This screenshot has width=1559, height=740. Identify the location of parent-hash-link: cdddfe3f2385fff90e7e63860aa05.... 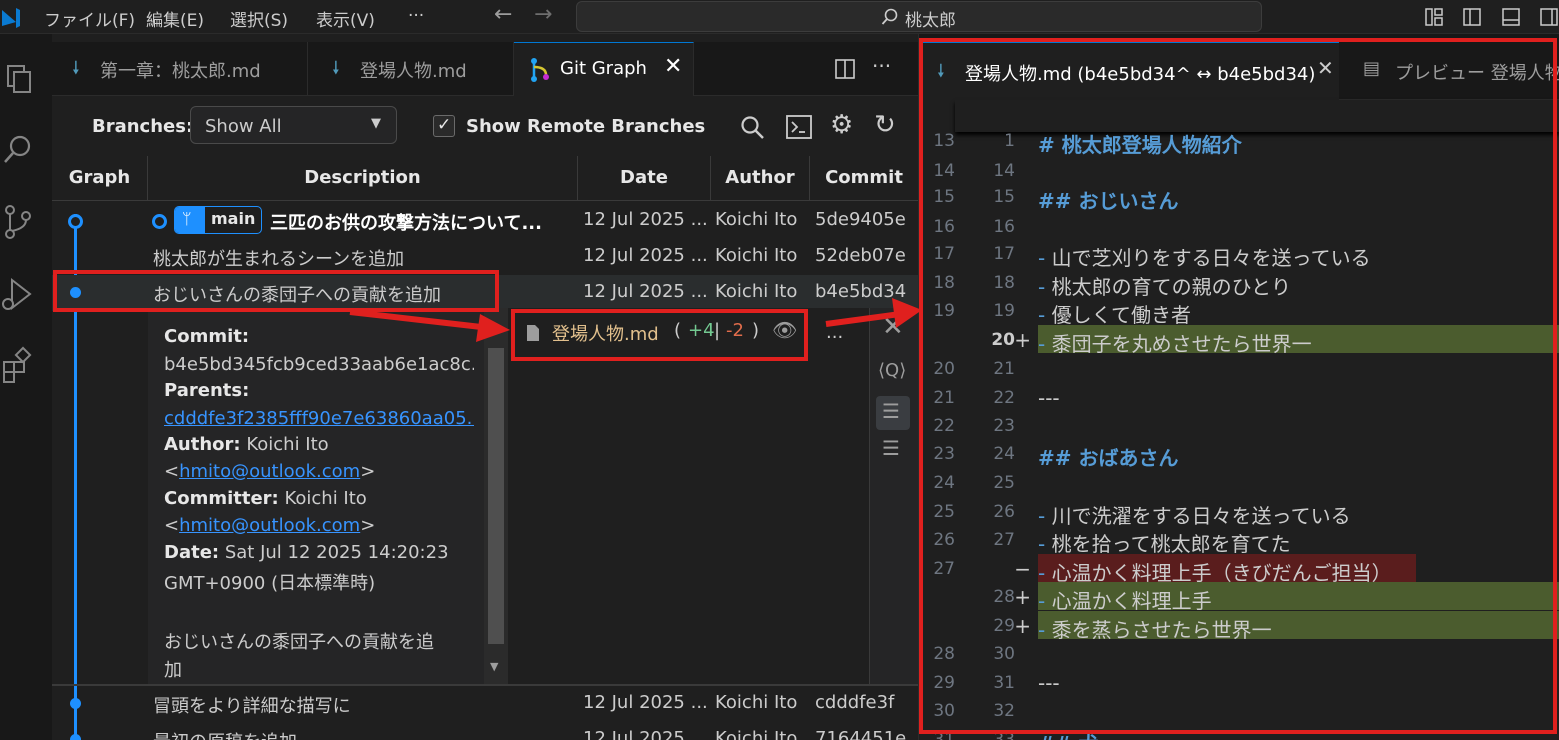
(319, 418).